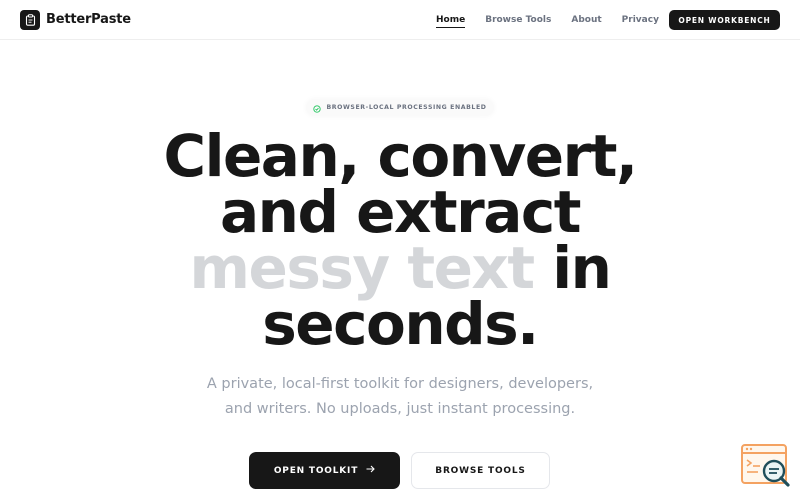 The width and height of the screenshot is (800, 500). I want to click on badge-text: BROWSER-LOCAL PROCESSING ENABLED, so click(406, 107).